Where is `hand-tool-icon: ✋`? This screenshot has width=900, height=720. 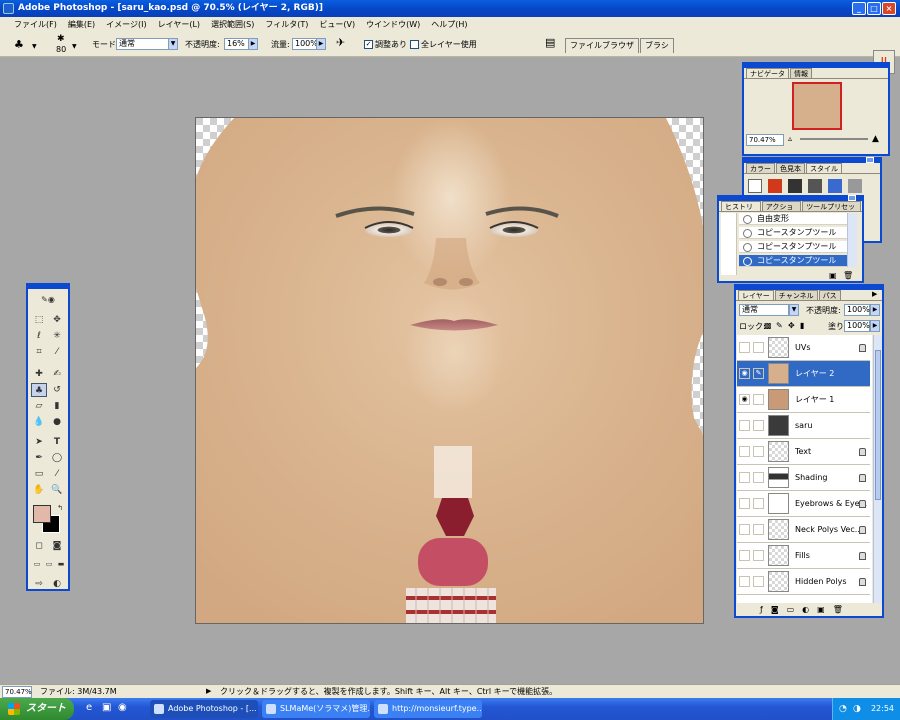
hand-tool-icon: ✋ is located at coordinates (39, 490).